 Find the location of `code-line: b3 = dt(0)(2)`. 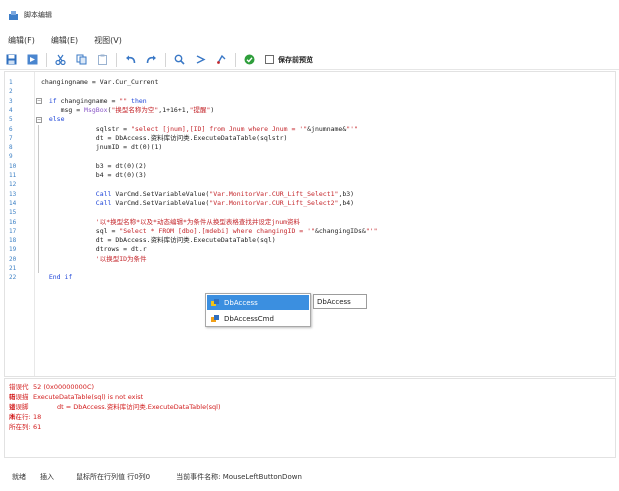

code-line: b3 = dt(0)(2) is located at coordinates (94, 166).